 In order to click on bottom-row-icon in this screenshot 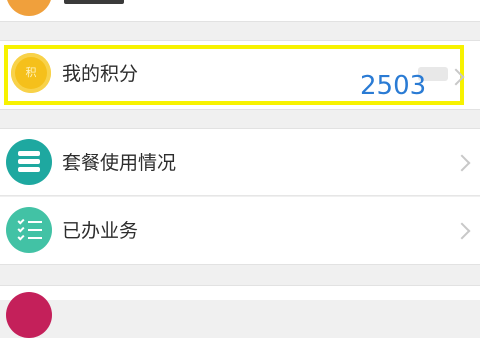, I will do `click(29, 315)`.